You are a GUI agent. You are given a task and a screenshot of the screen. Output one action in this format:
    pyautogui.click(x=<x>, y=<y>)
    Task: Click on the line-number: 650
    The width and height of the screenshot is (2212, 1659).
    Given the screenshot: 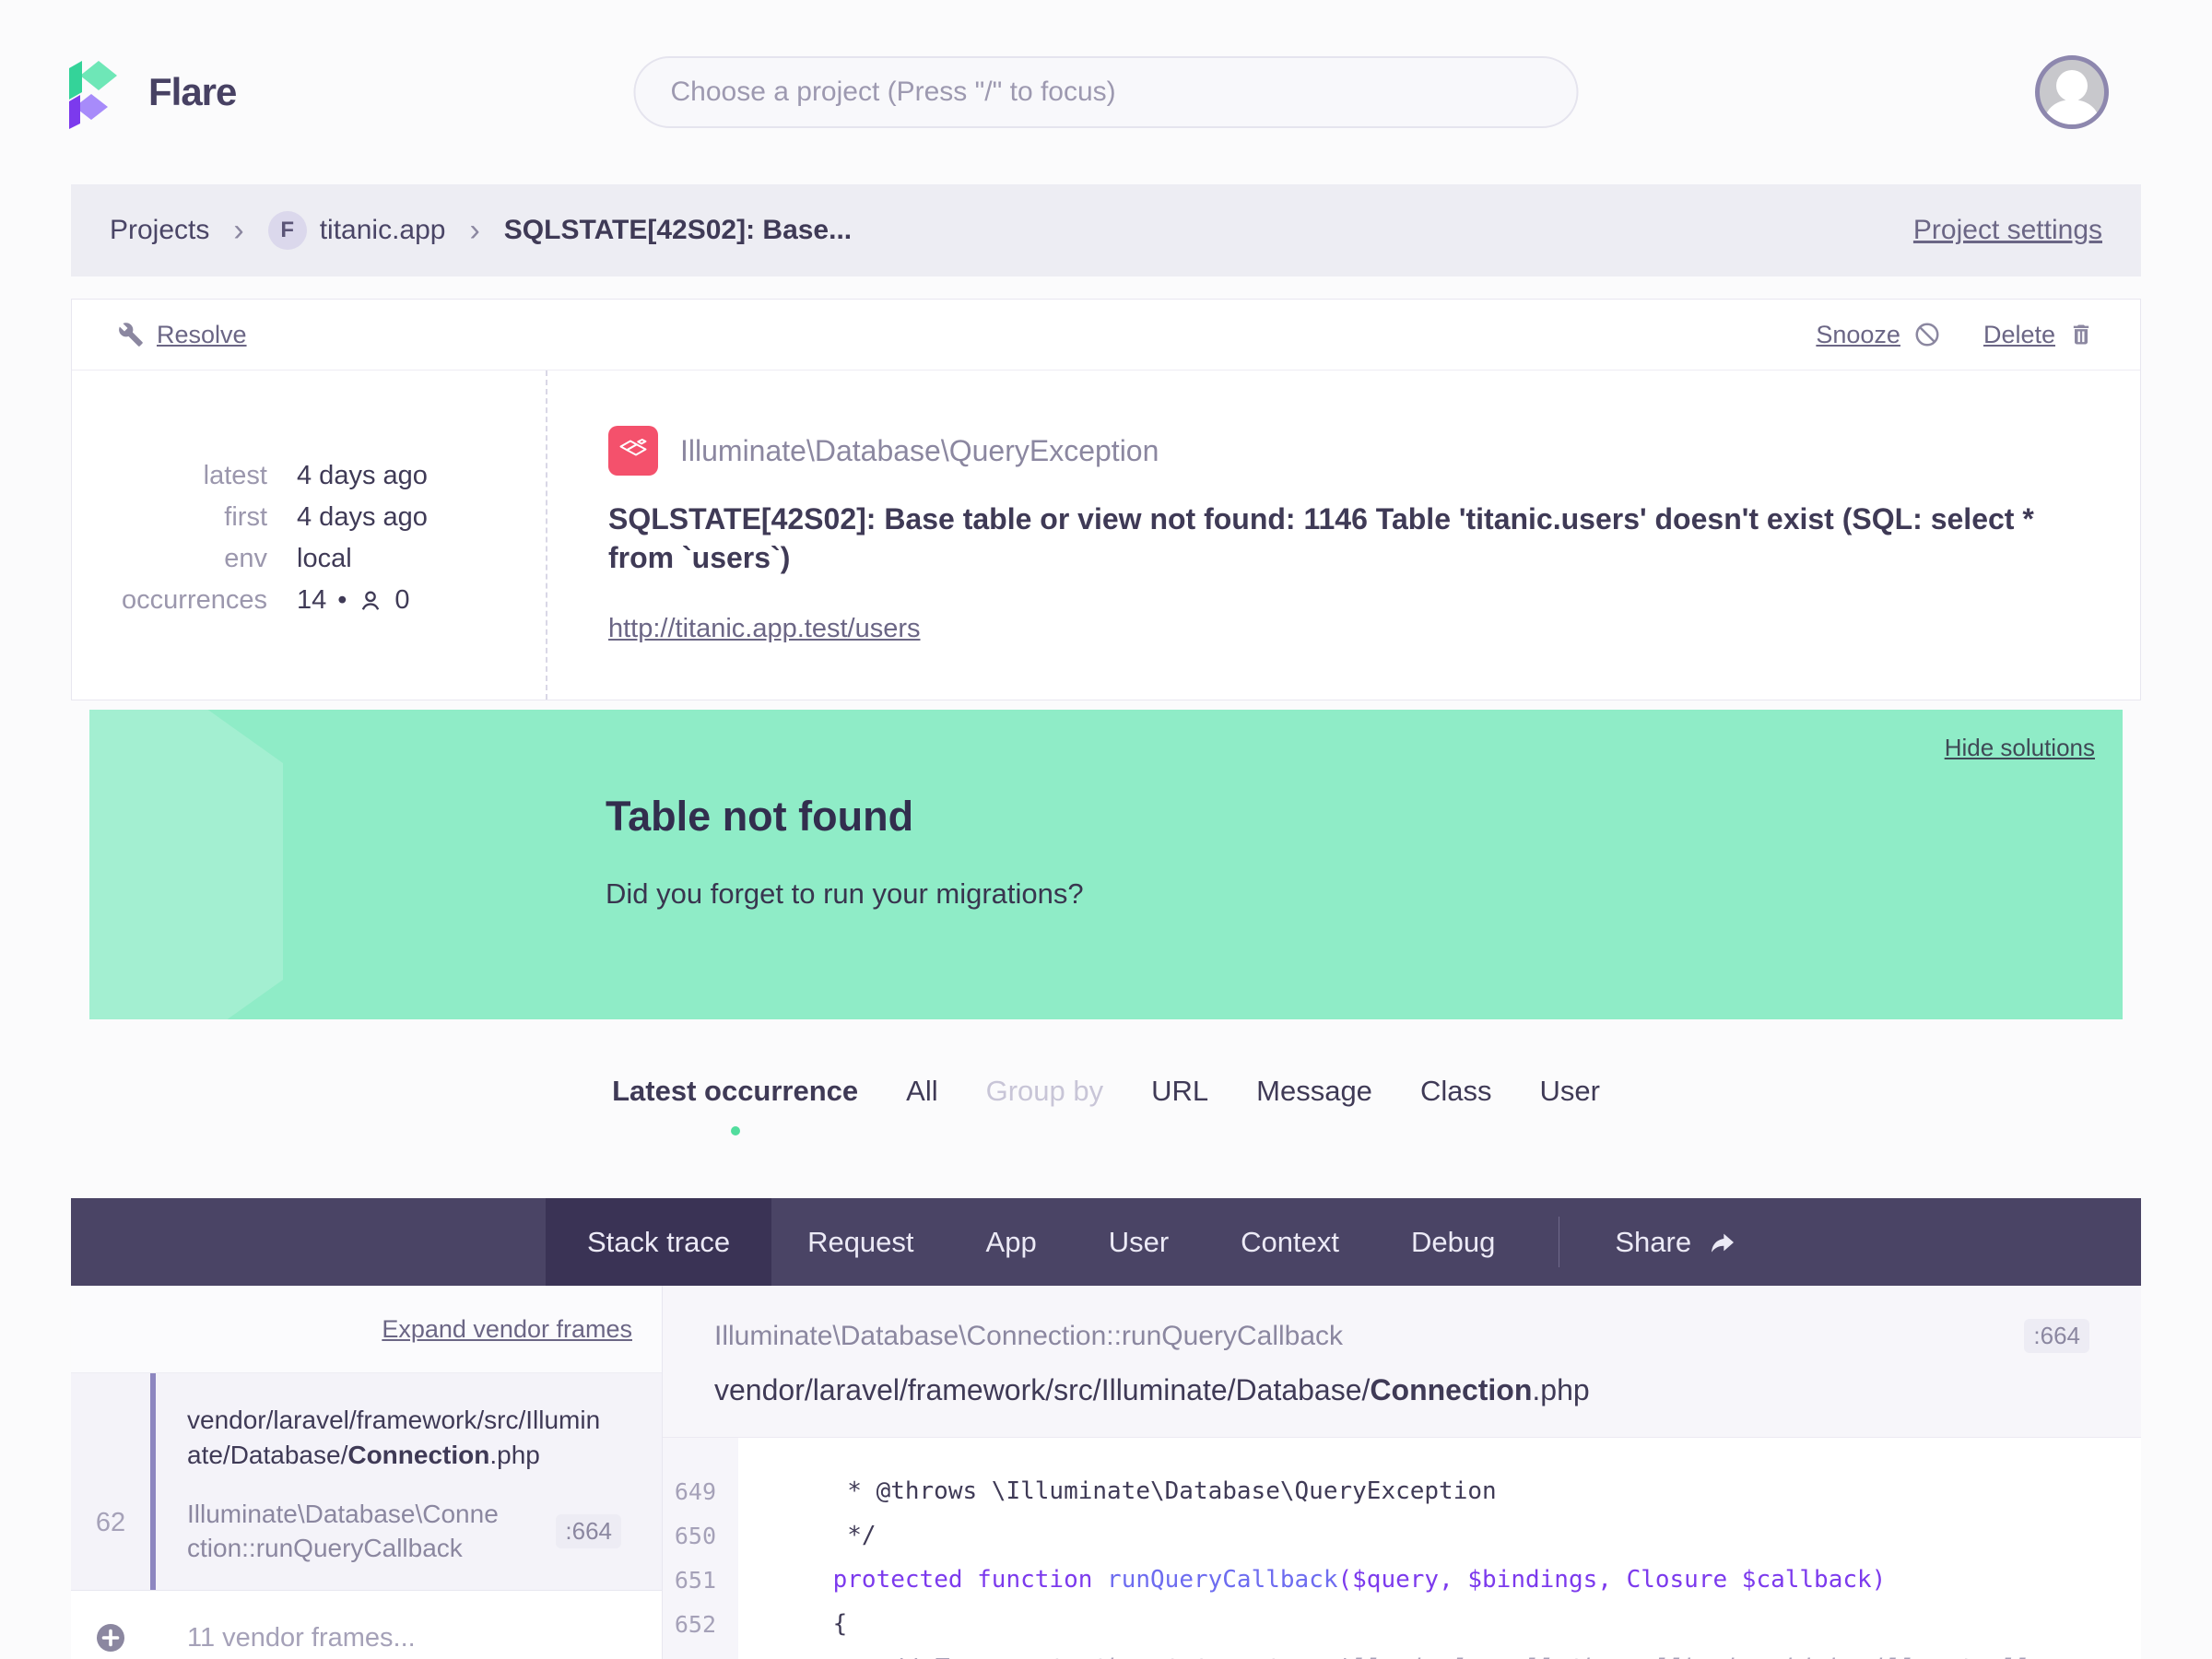 What is the action you would take?
    pyautogui.click(x=695, y=1535)
    